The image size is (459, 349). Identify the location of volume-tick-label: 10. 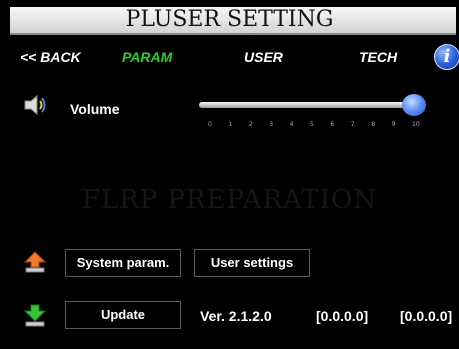
(416, 124).